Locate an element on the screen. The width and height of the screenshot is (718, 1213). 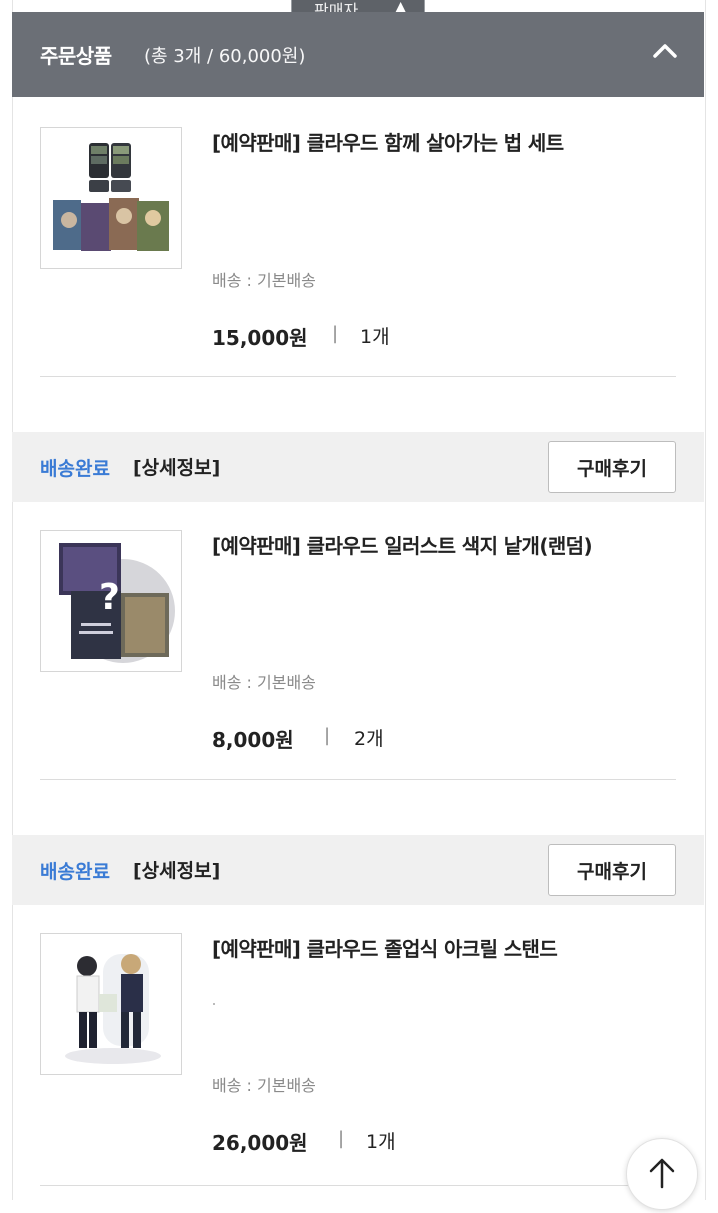
product-image-acrylic-stand is located at coordinates (113, 1009).